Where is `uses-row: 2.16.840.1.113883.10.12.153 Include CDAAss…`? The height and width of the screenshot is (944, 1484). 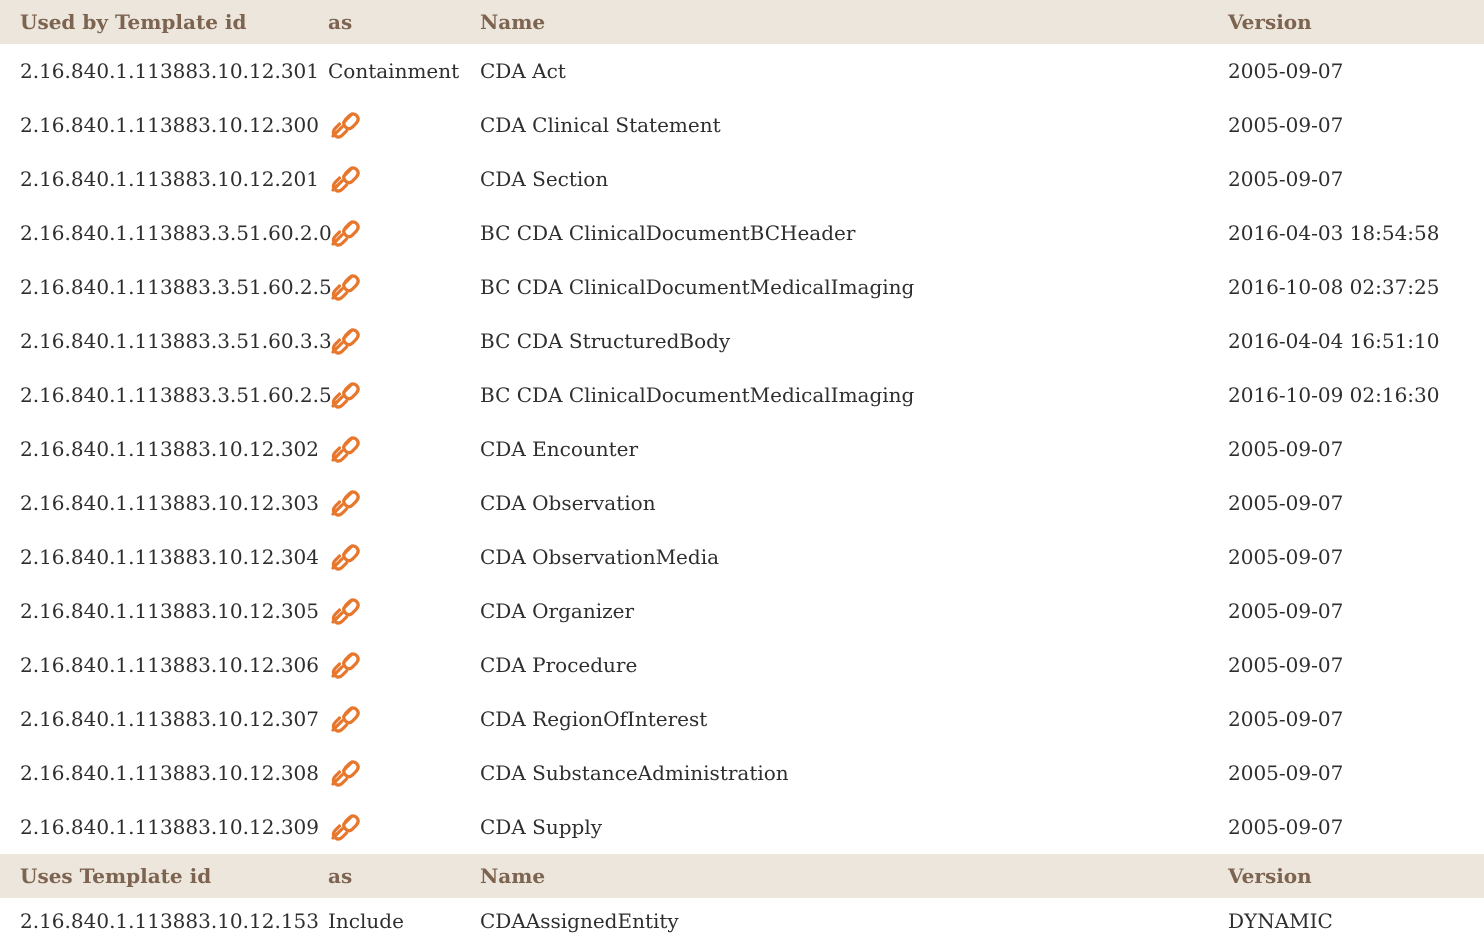
uses-row: 2.16.840.1.113883.10.12.153 Include CDAAss… is located at coordinates (742, 921).